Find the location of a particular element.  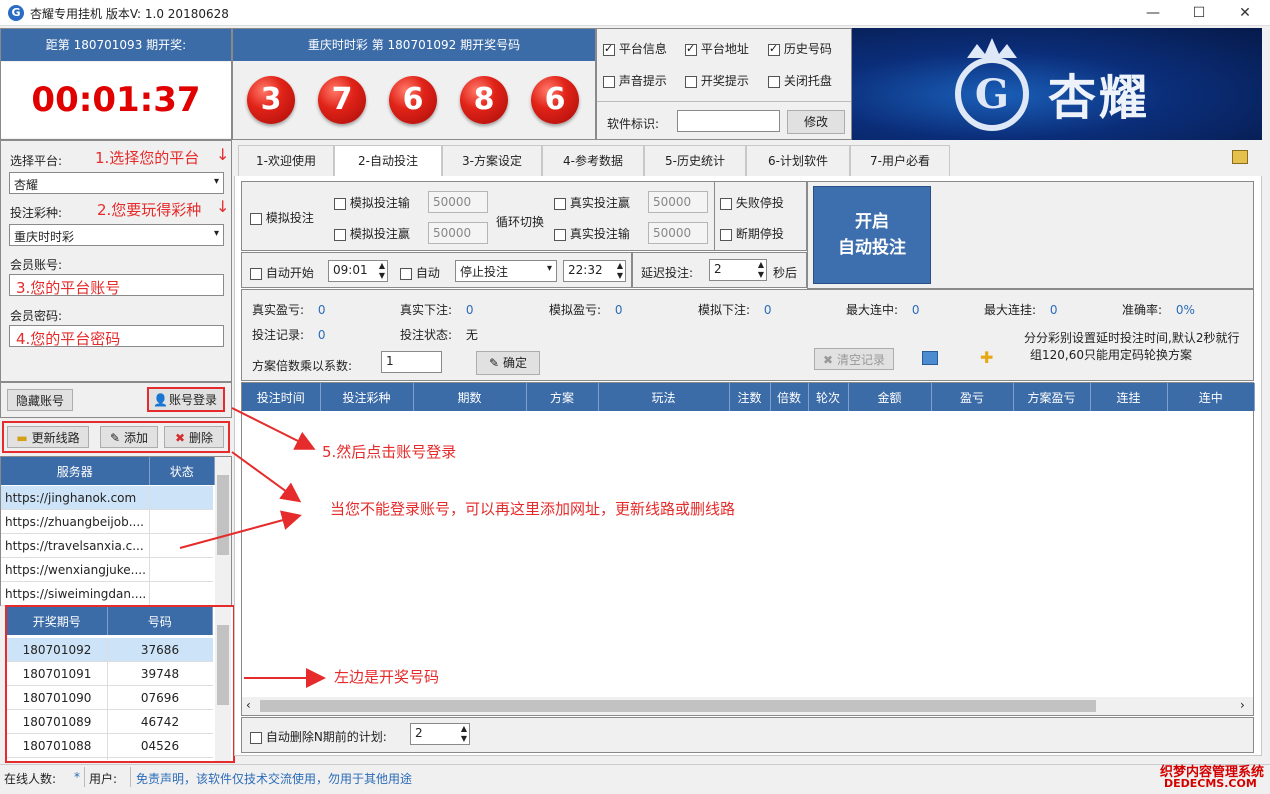

column-header: 投注彩种 is located at coordinates (367, 397).